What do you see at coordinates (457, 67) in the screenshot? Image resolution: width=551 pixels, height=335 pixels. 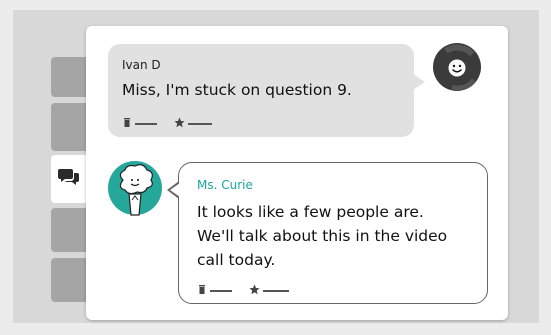 I see `smiley-face-avatar-icon` at bounding box center [457, 67].